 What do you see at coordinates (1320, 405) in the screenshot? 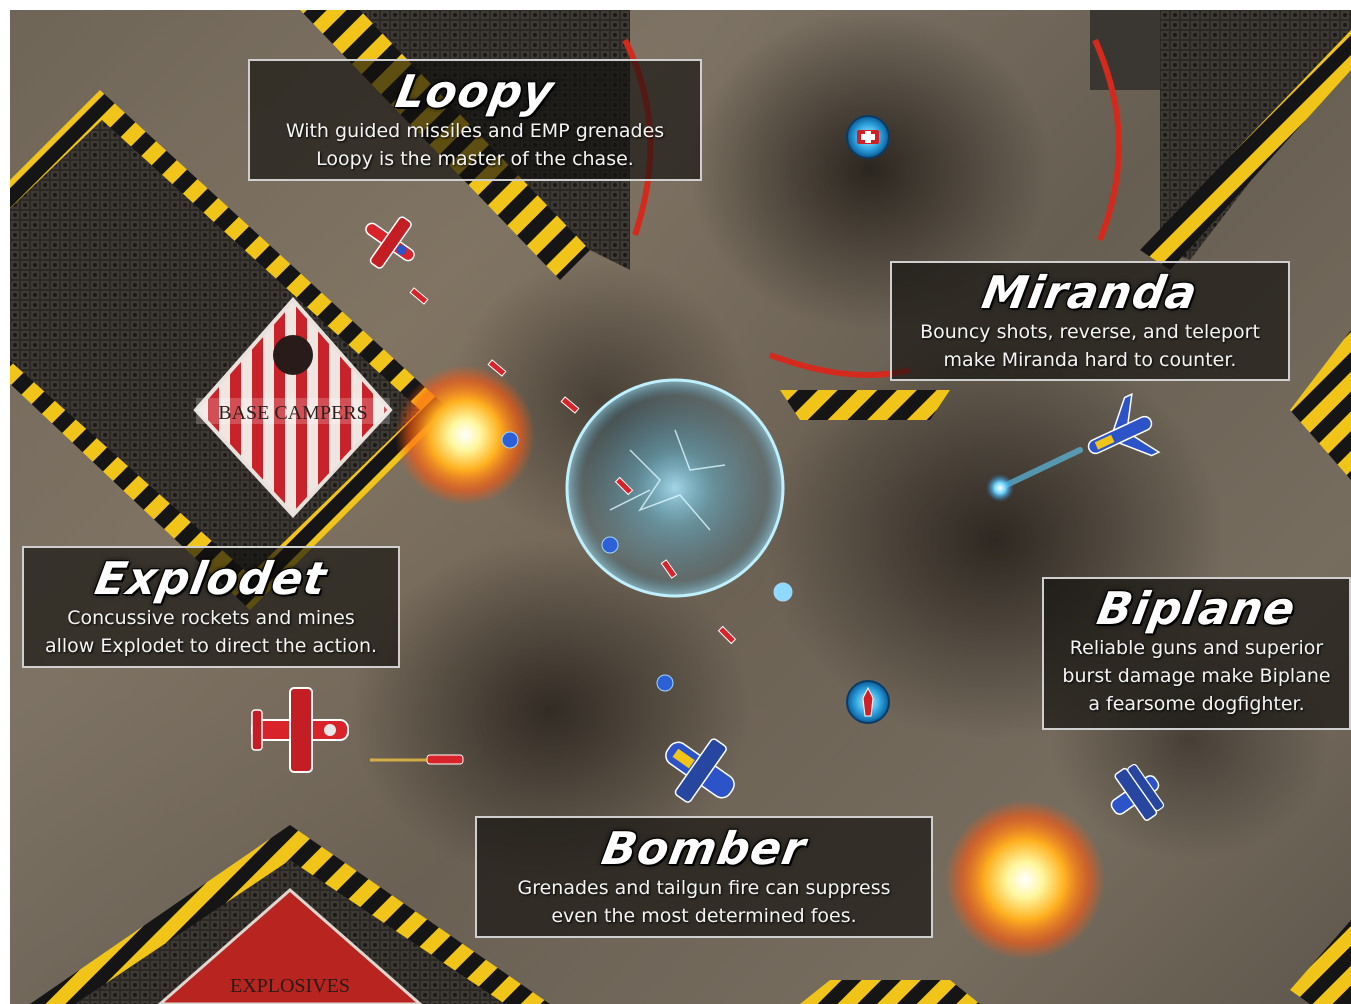
I see `hazard-right-edge` at bounding box center [1320, 405].